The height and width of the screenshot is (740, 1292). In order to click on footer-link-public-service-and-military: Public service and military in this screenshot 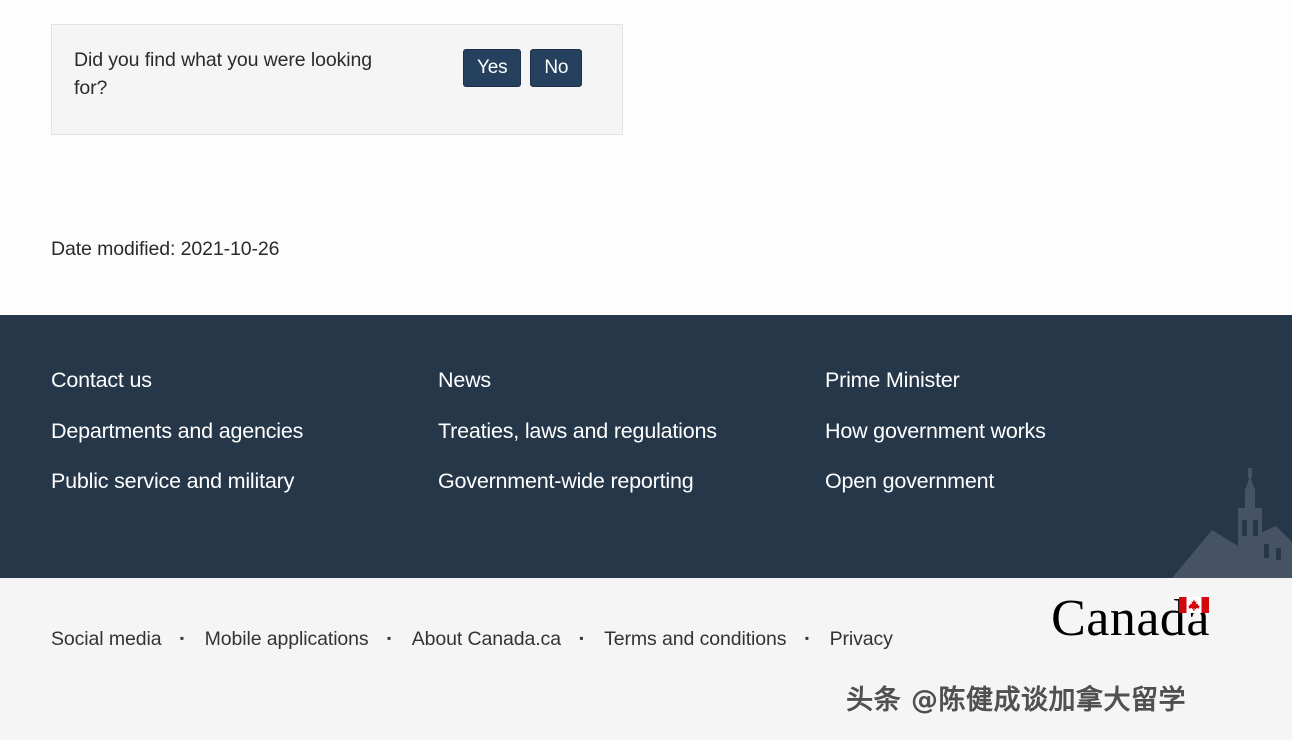, I will do `click(172, 481)`.